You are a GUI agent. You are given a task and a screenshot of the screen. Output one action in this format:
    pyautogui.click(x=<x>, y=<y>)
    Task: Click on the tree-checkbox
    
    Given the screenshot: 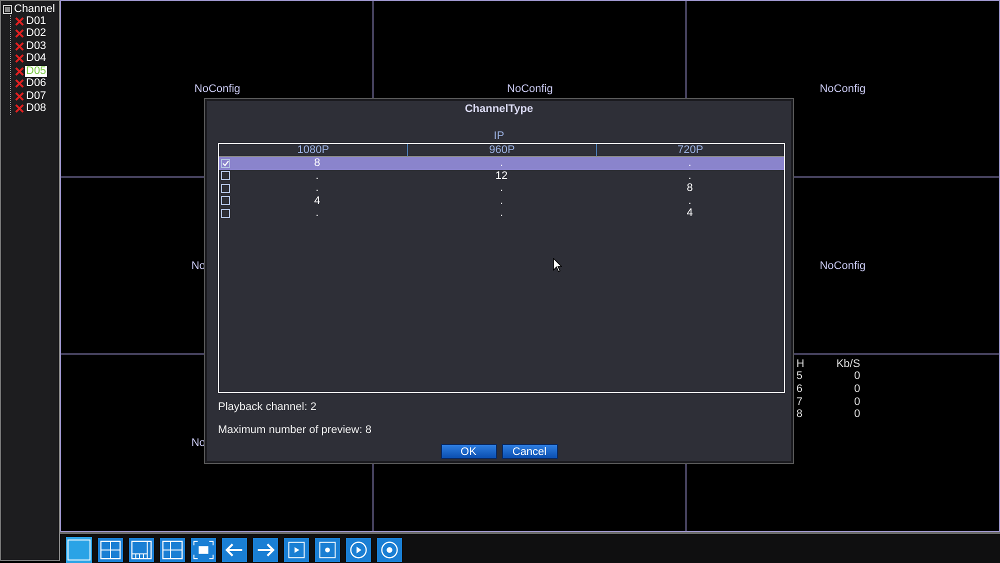 What is the action you would take?
    pyautogui.click(x=7, y=9)
    